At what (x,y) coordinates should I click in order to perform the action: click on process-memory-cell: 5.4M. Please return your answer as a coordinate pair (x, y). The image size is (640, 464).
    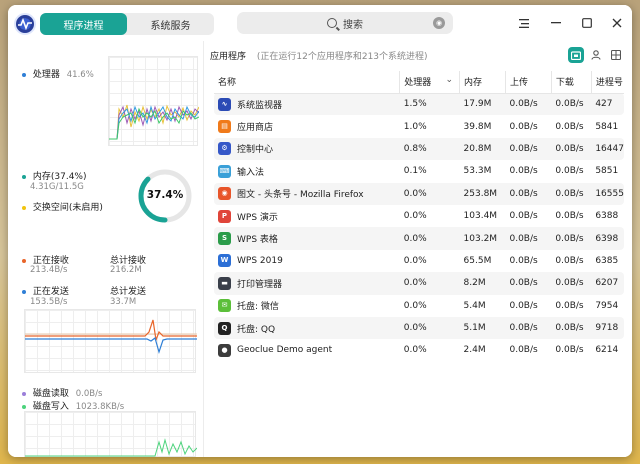
    Looking at the image, I should click on (474, 305).